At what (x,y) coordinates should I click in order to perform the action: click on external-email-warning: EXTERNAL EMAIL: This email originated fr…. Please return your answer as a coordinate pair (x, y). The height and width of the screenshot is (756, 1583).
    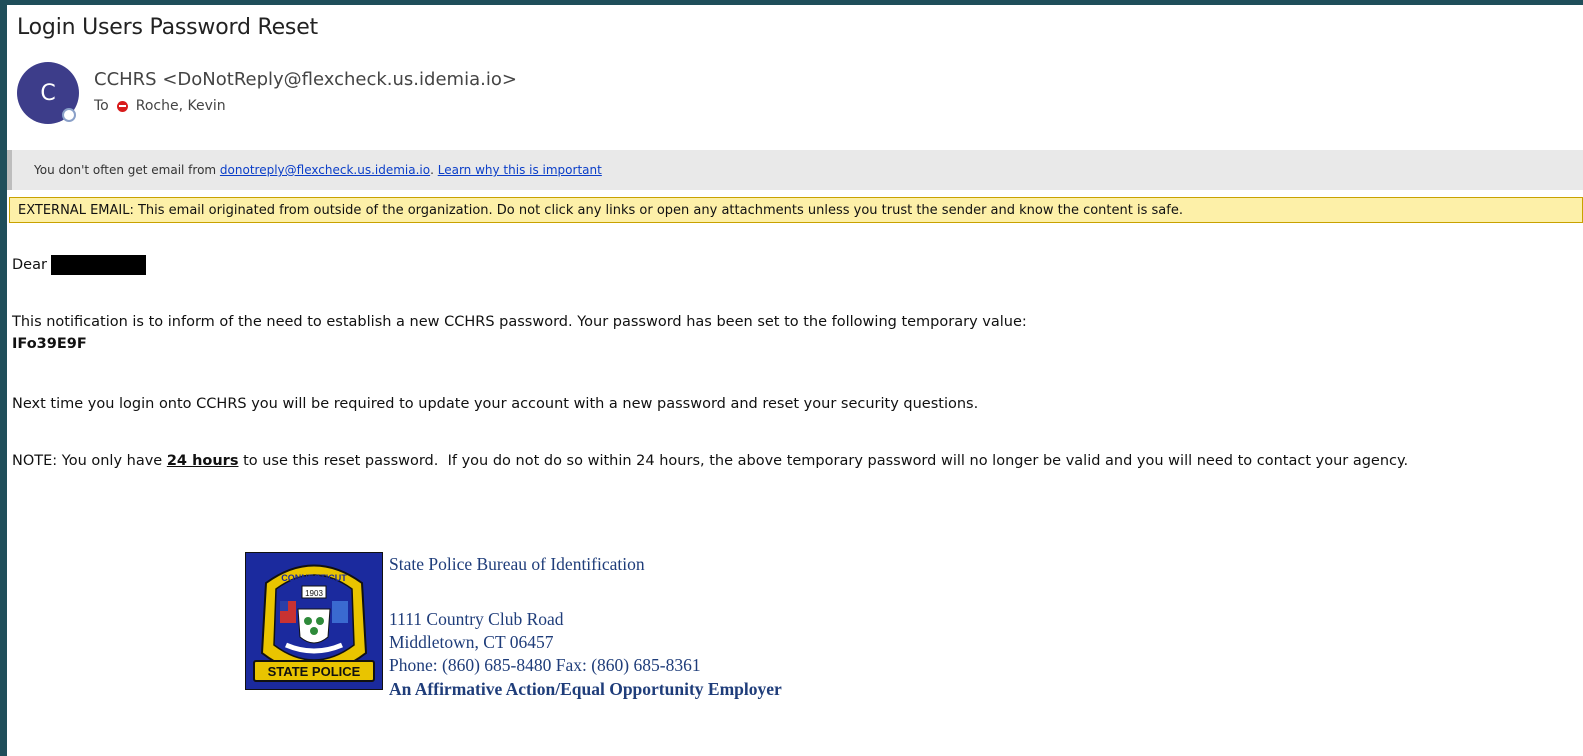
    Looking at the image, I should click on (796, 210).